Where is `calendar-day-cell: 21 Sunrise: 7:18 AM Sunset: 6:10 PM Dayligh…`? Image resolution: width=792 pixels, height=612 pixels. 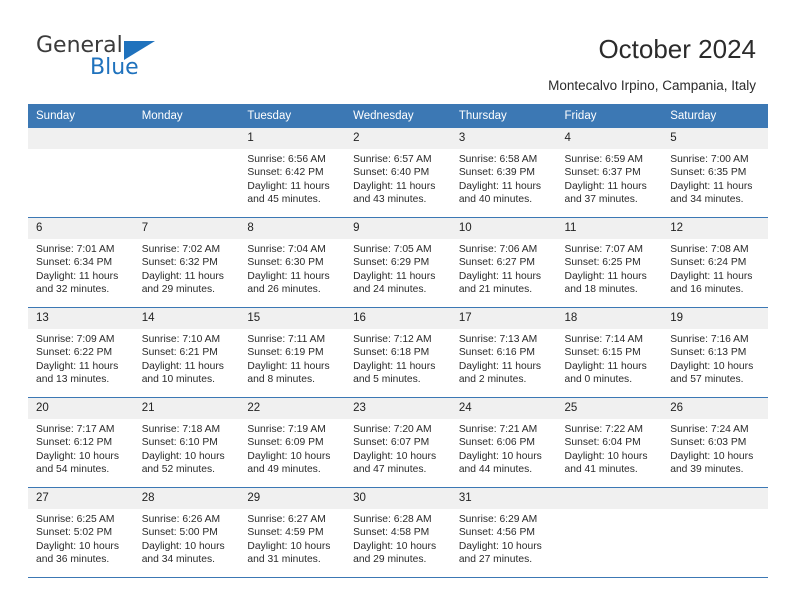 calendar-day-cell: 21 Sunrise: 7:18 AM Sunset: 6:10 PM Dayligh… is located at coordinates (186, 442).